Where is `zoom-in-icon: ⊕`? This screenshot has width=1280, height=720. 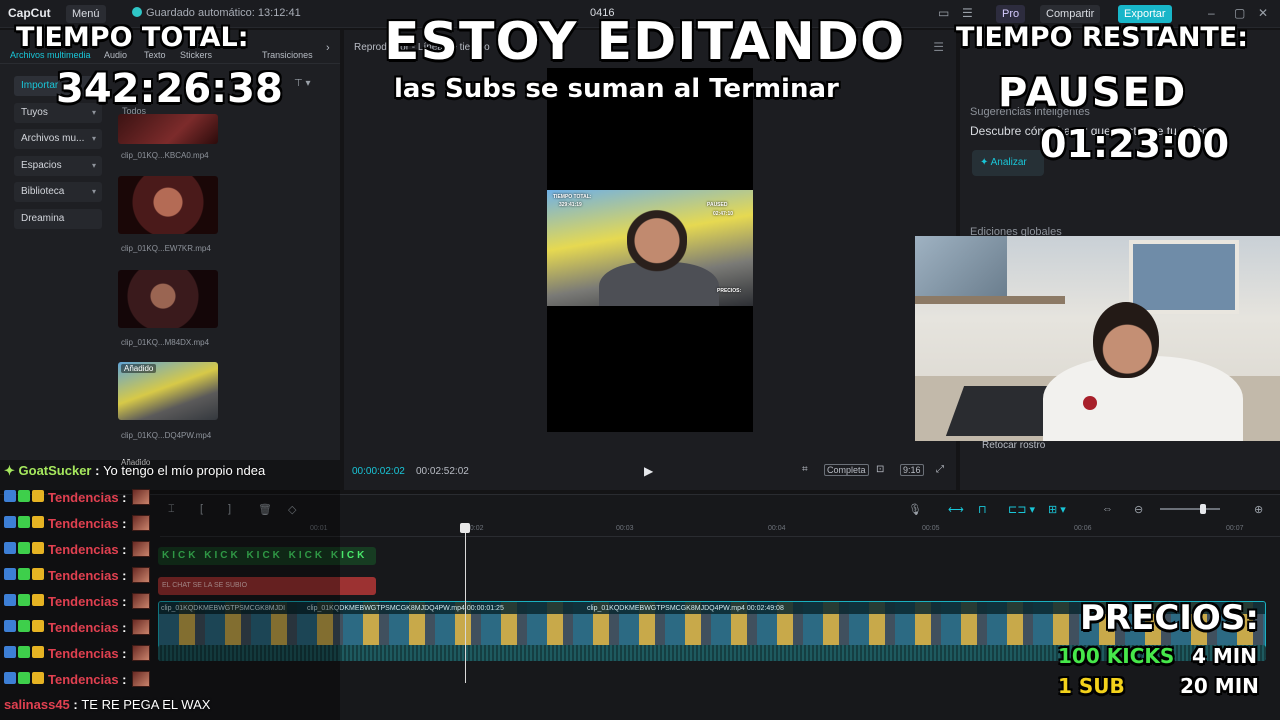
zoom-in-icon: ⊕ is located at coordinates (1258, 509).